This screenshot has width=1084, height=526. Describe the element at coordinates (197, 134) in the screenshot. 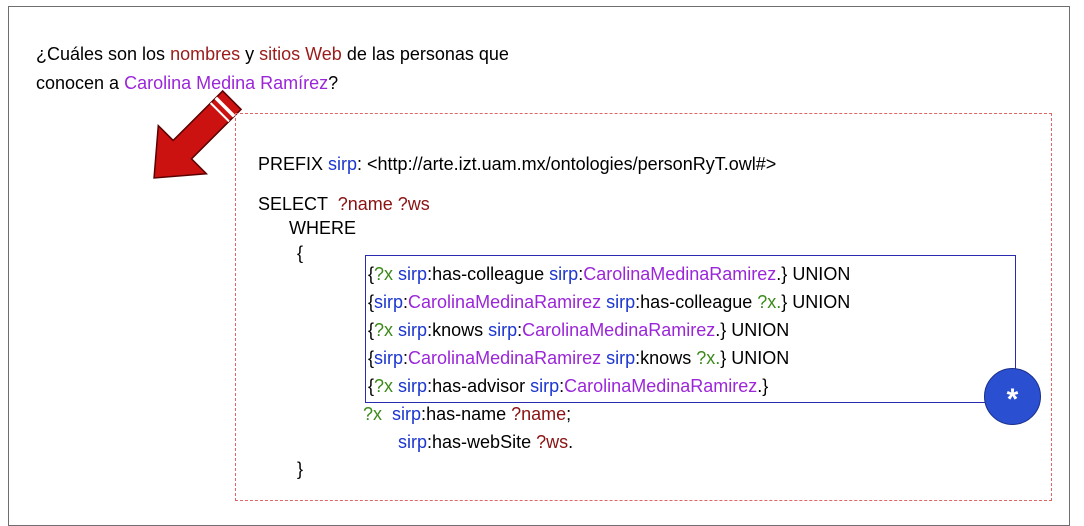

I see `down-right-arrow-icon` at that location.